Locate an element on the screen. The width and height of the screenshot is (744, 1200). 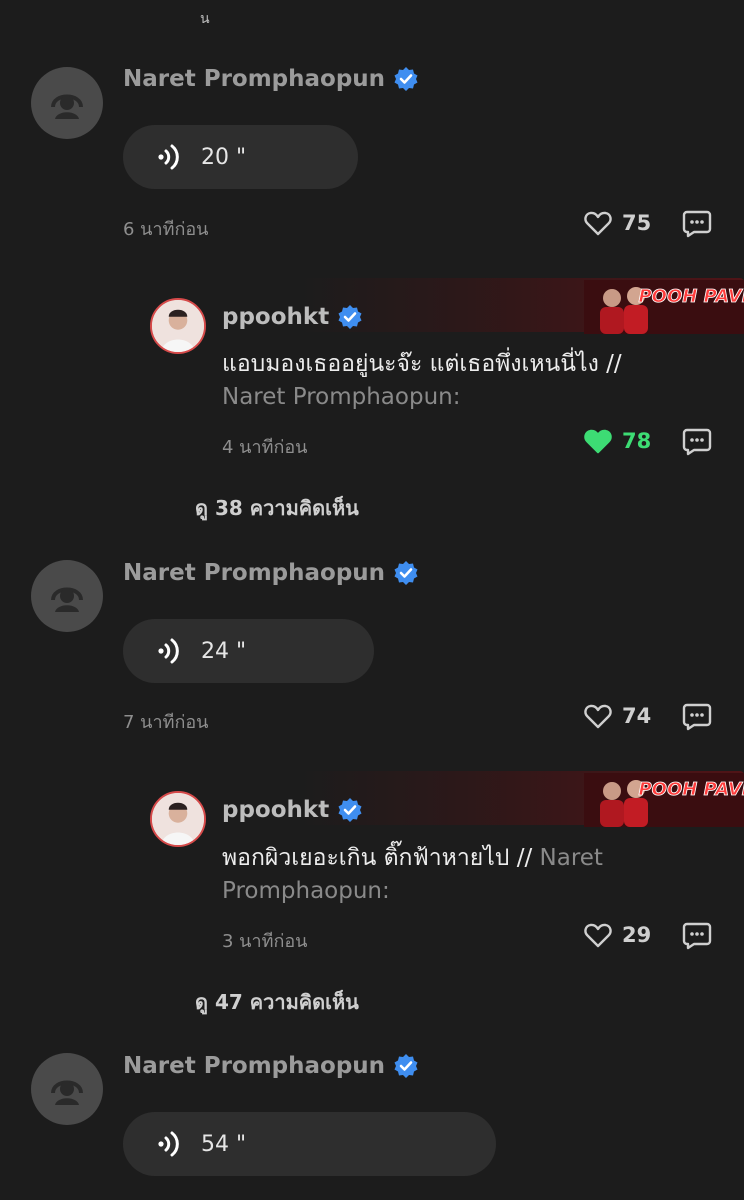
like-count: 75 is located at coordinates (637, 223).